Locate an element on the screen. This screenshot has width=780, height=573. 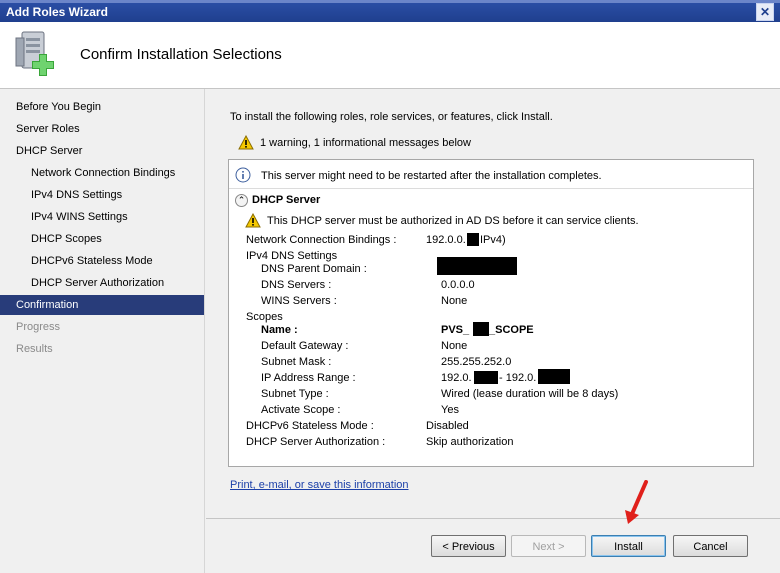
section-title: DHCP Server is located at coordinates (286, 200).